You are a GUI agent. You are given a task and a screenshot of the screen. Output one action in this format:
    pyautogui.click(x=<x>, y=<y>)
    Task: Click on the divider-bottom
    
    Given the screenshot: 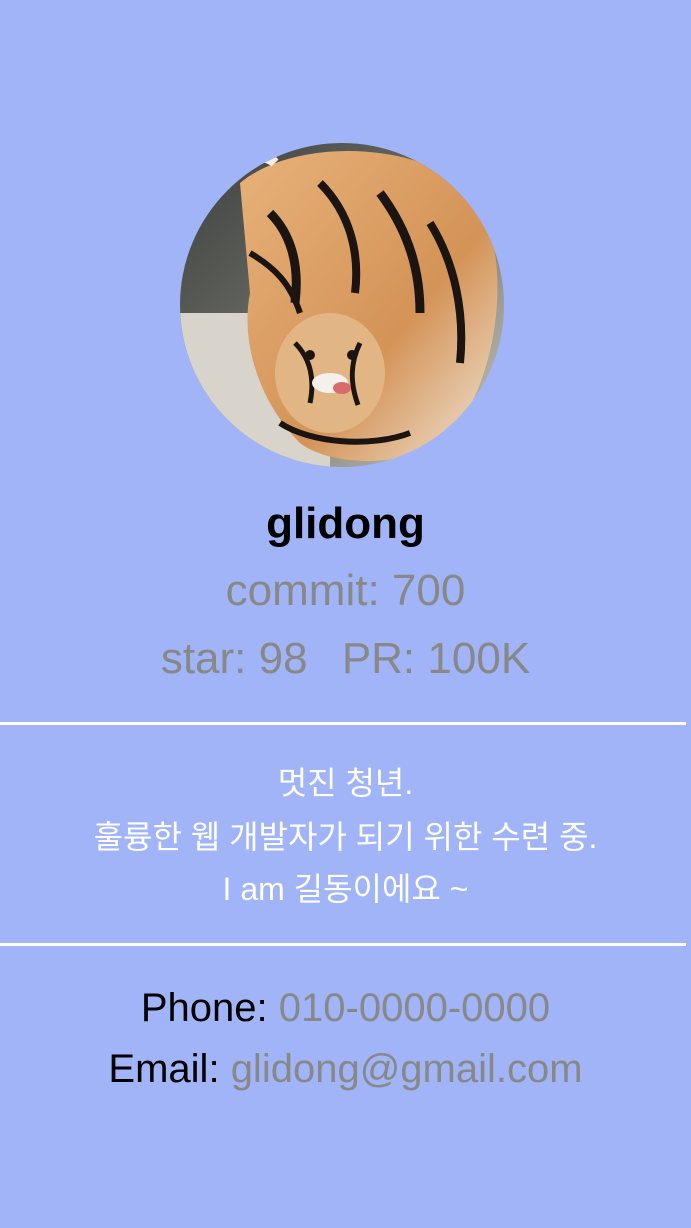 What is the action you would take?
    pyautogui.click(x=343, y=944)
    